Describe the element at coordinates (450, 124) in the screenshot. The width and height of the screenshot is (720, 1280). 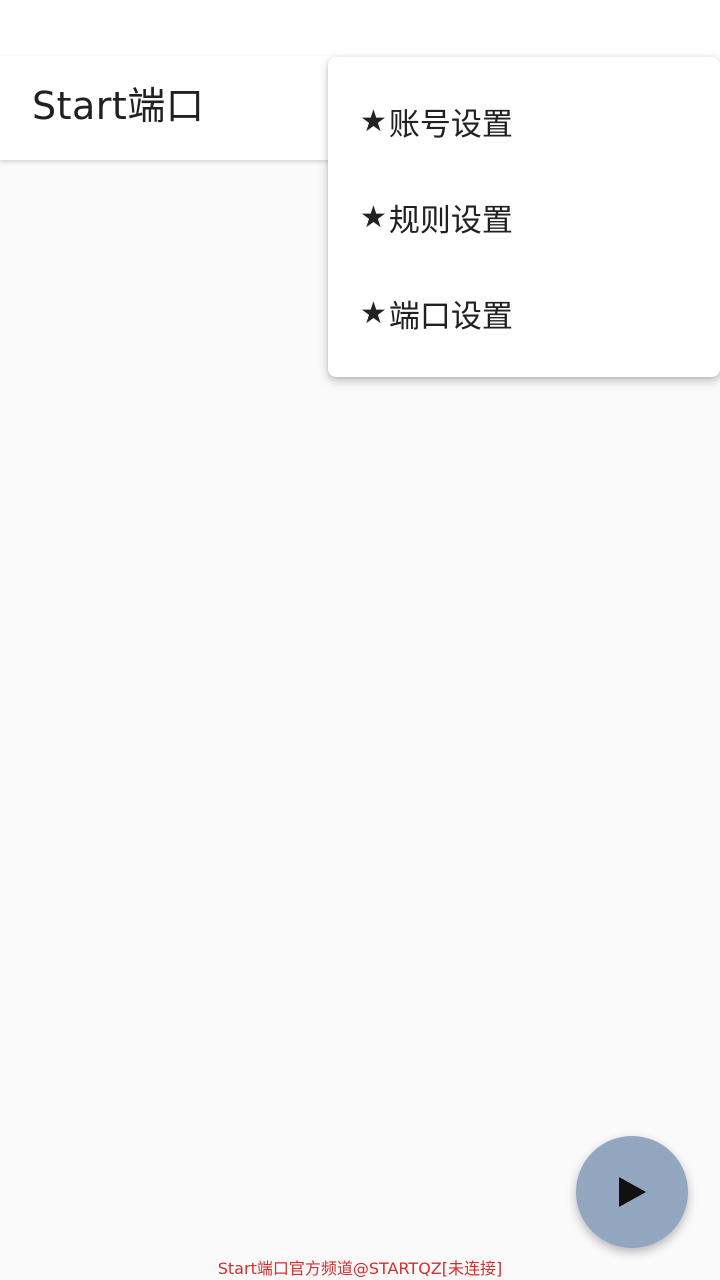
I see `menu-item-label: 账号设置` at that location.